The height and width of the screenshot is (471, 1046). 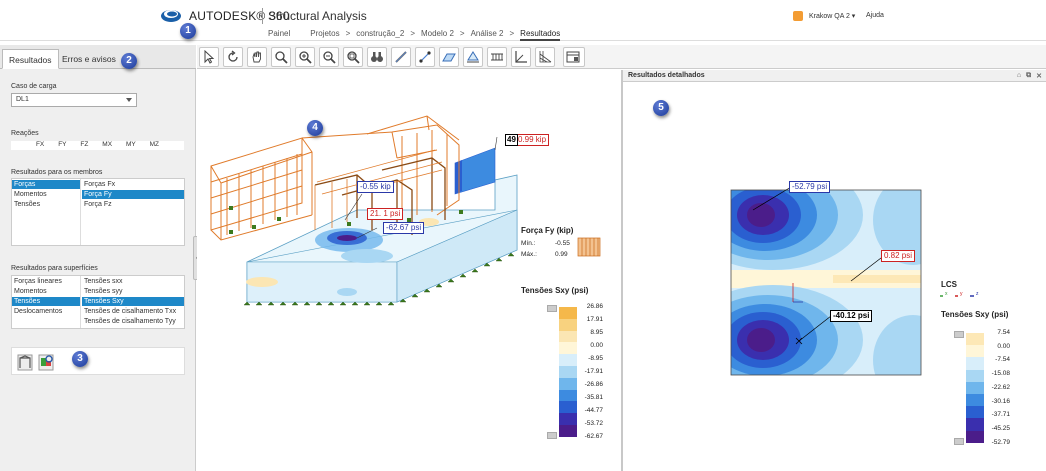 What do you see at coordinates (521, 57) in the screenshot?
I see `axis-button` at bounding box center [521, 57].